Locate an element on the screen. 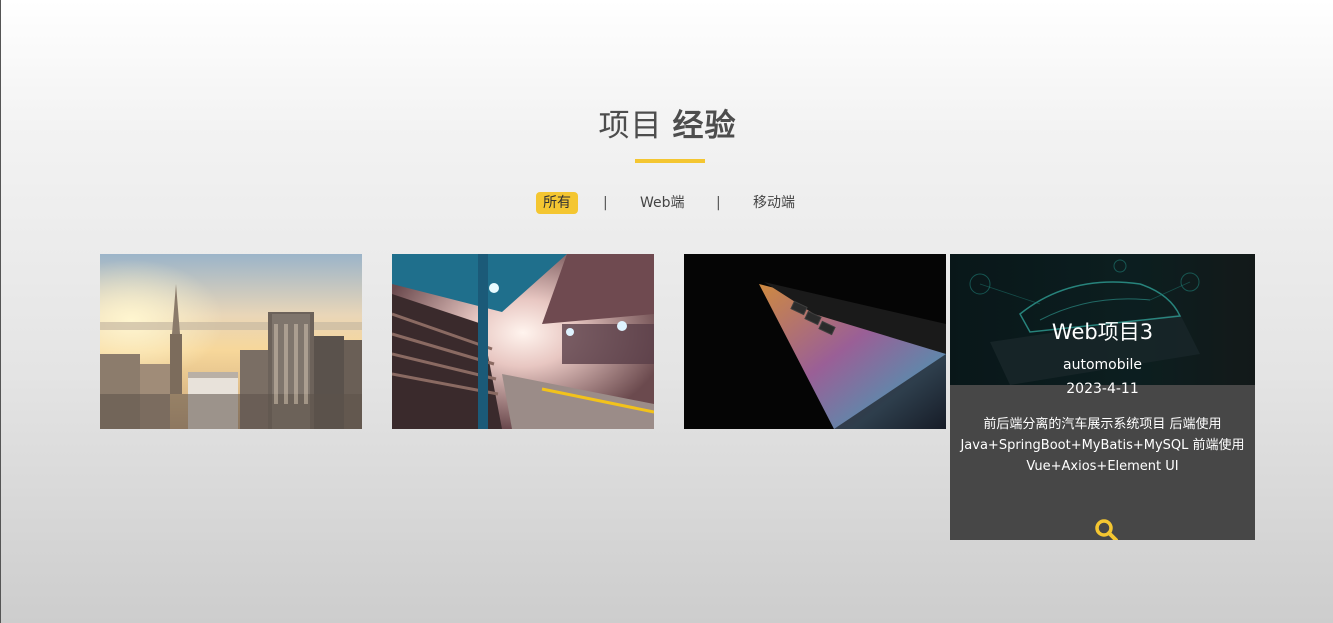 Image resolution: width=1333 pixels, height=623 pixels. section-title: 项目 经验 is located at coordinates (667, 122).